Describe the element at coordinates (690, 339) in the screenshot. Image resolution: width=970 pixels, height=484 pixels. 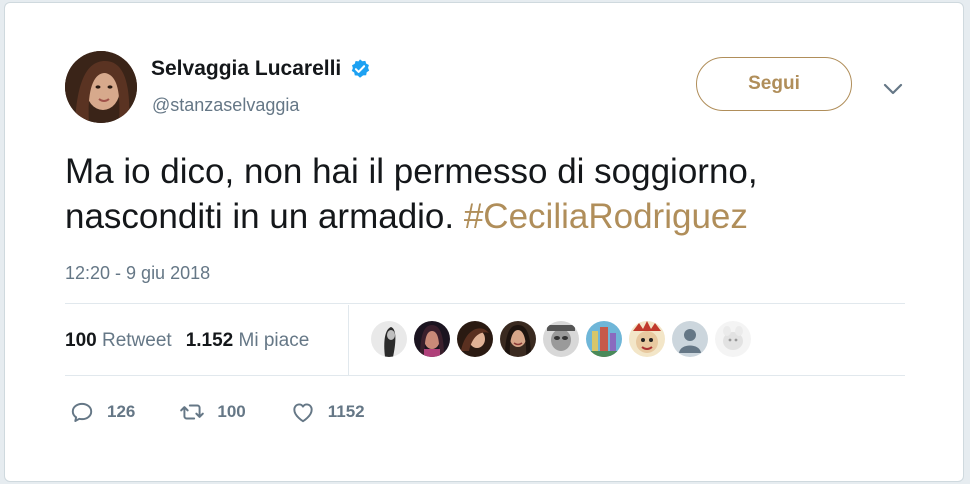
I see `default-profile-avatar` at that location.